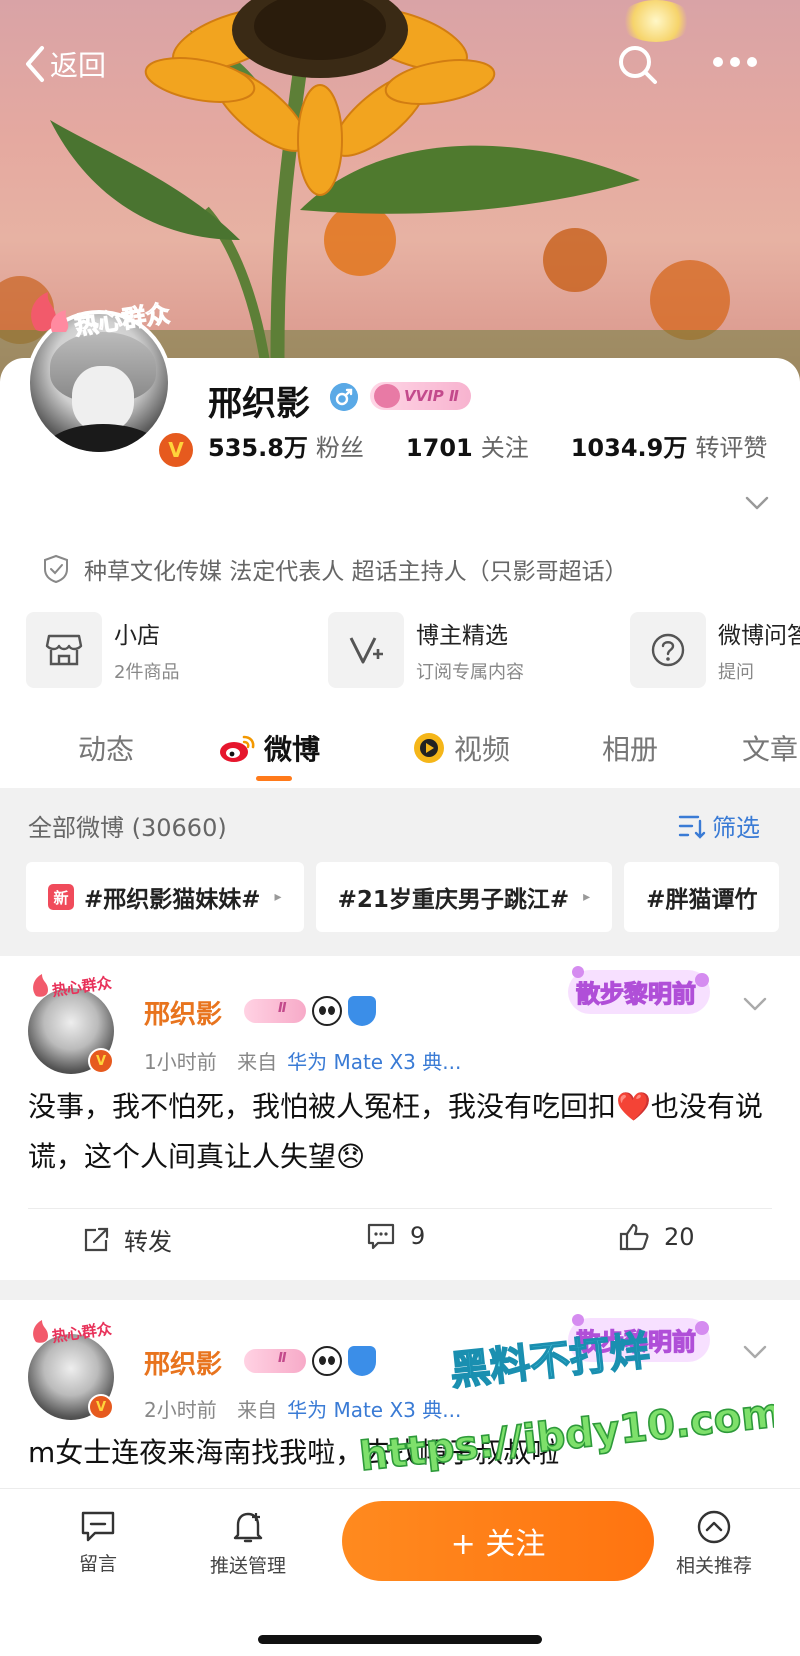  Describe the element at coordinates (736, 672) in the screenshot. I see `feature-subtitle: 提问` at that location.